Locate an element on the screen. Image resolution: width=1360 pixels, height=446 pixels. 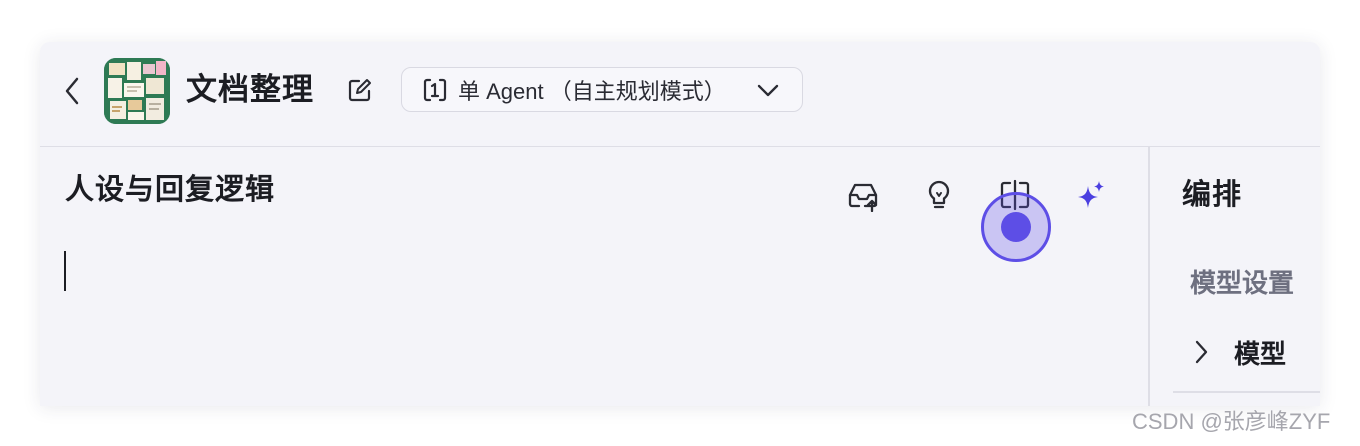
edit-title-button is located at coordinates (360, 90).